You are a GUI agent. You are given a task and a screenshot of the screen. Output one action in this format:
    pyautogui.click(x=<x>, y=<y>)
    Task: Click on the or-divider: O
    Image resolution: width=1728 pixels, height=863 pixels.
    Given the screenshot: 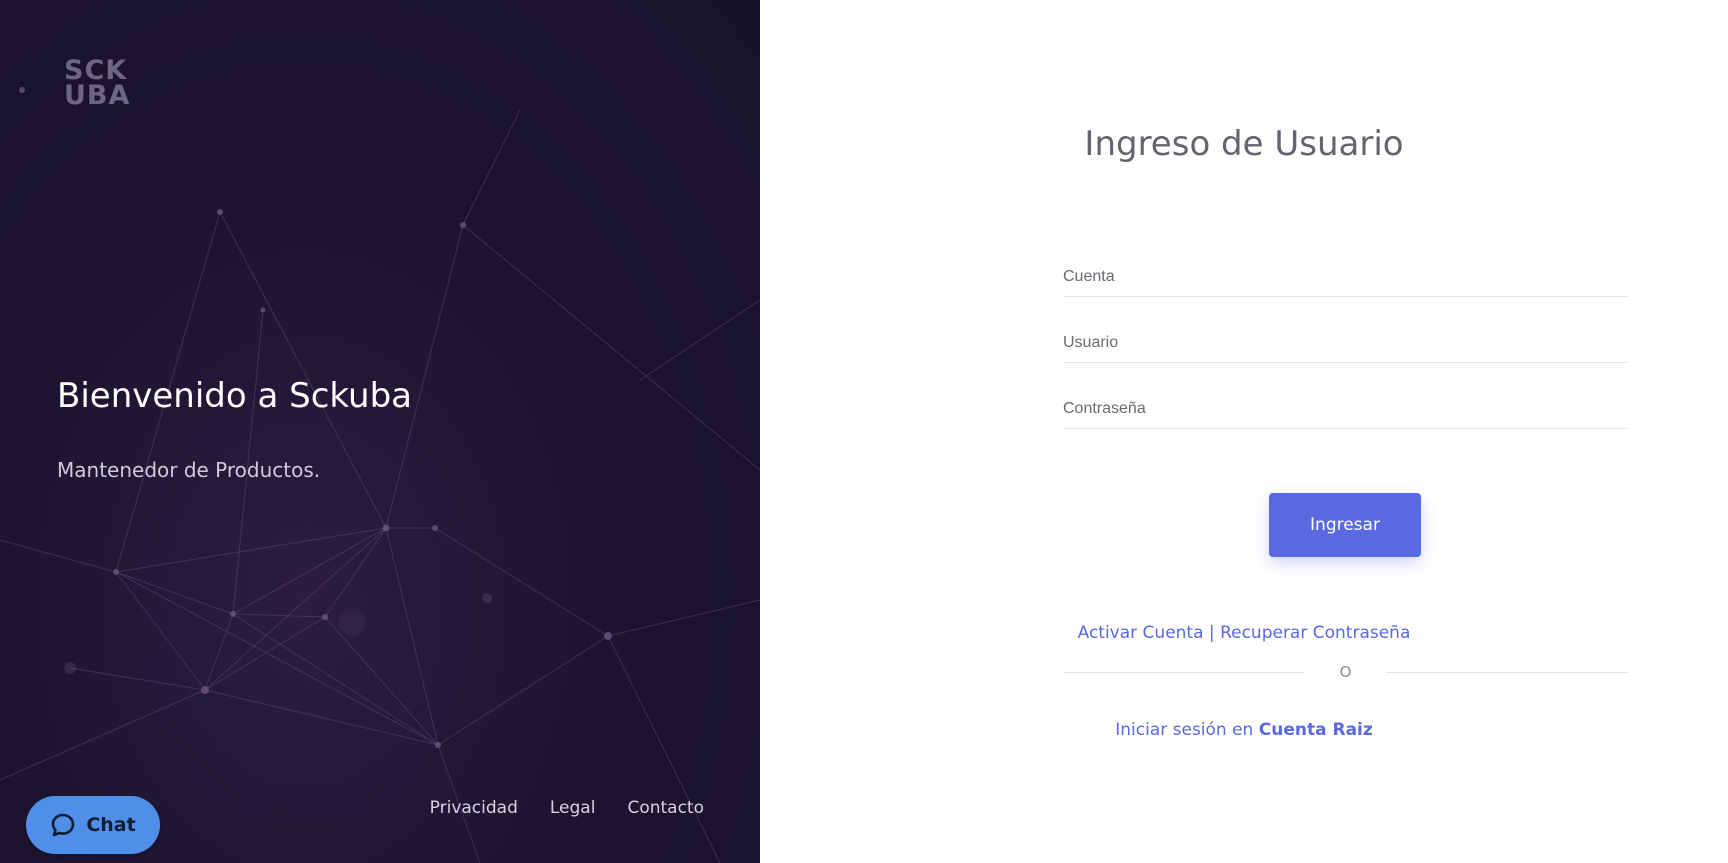 What is the action you would take?
    pyautogui.click(x=1345, y=672)
    